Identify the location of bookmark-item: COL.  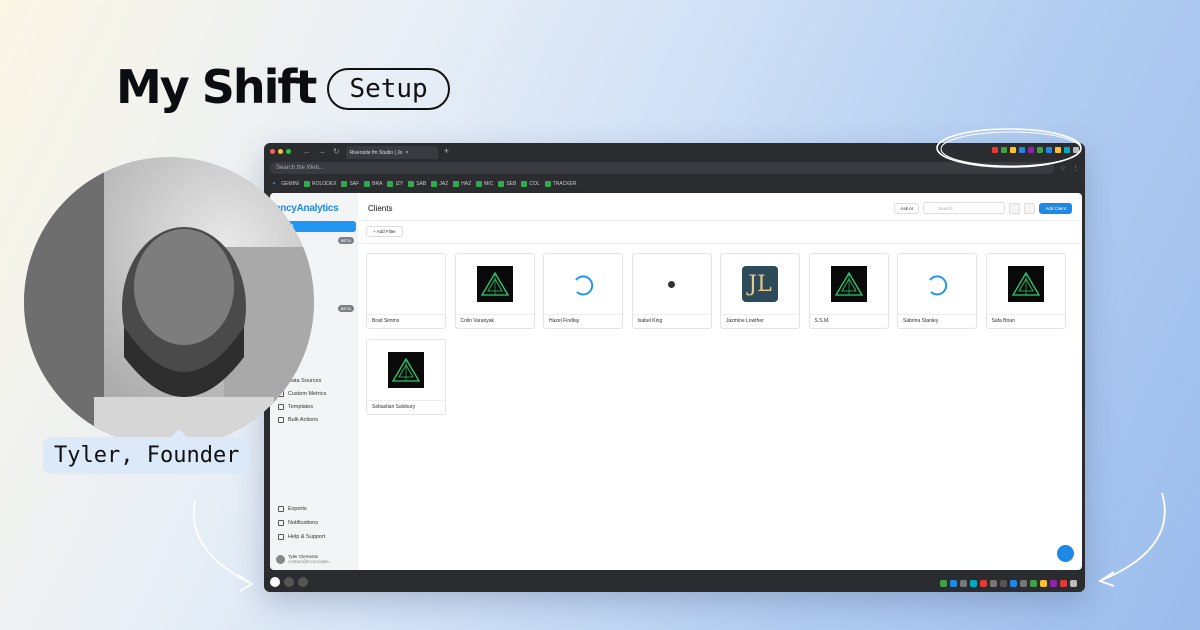
(530, 184).